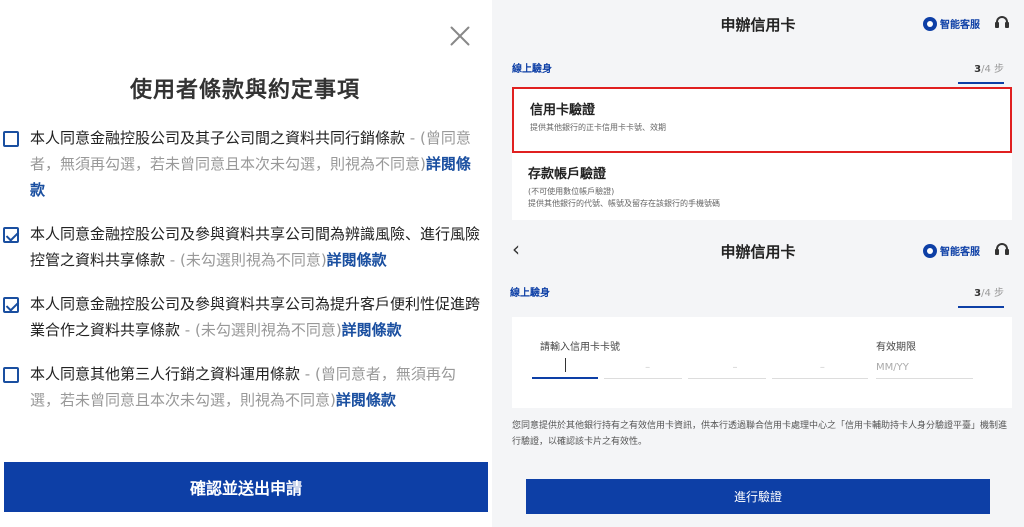  What do you see at coordinates (580, 347) in the screenshot?
I see `card-number-label: 請輸入信用卡卡號` at bounding box center [580, 347].